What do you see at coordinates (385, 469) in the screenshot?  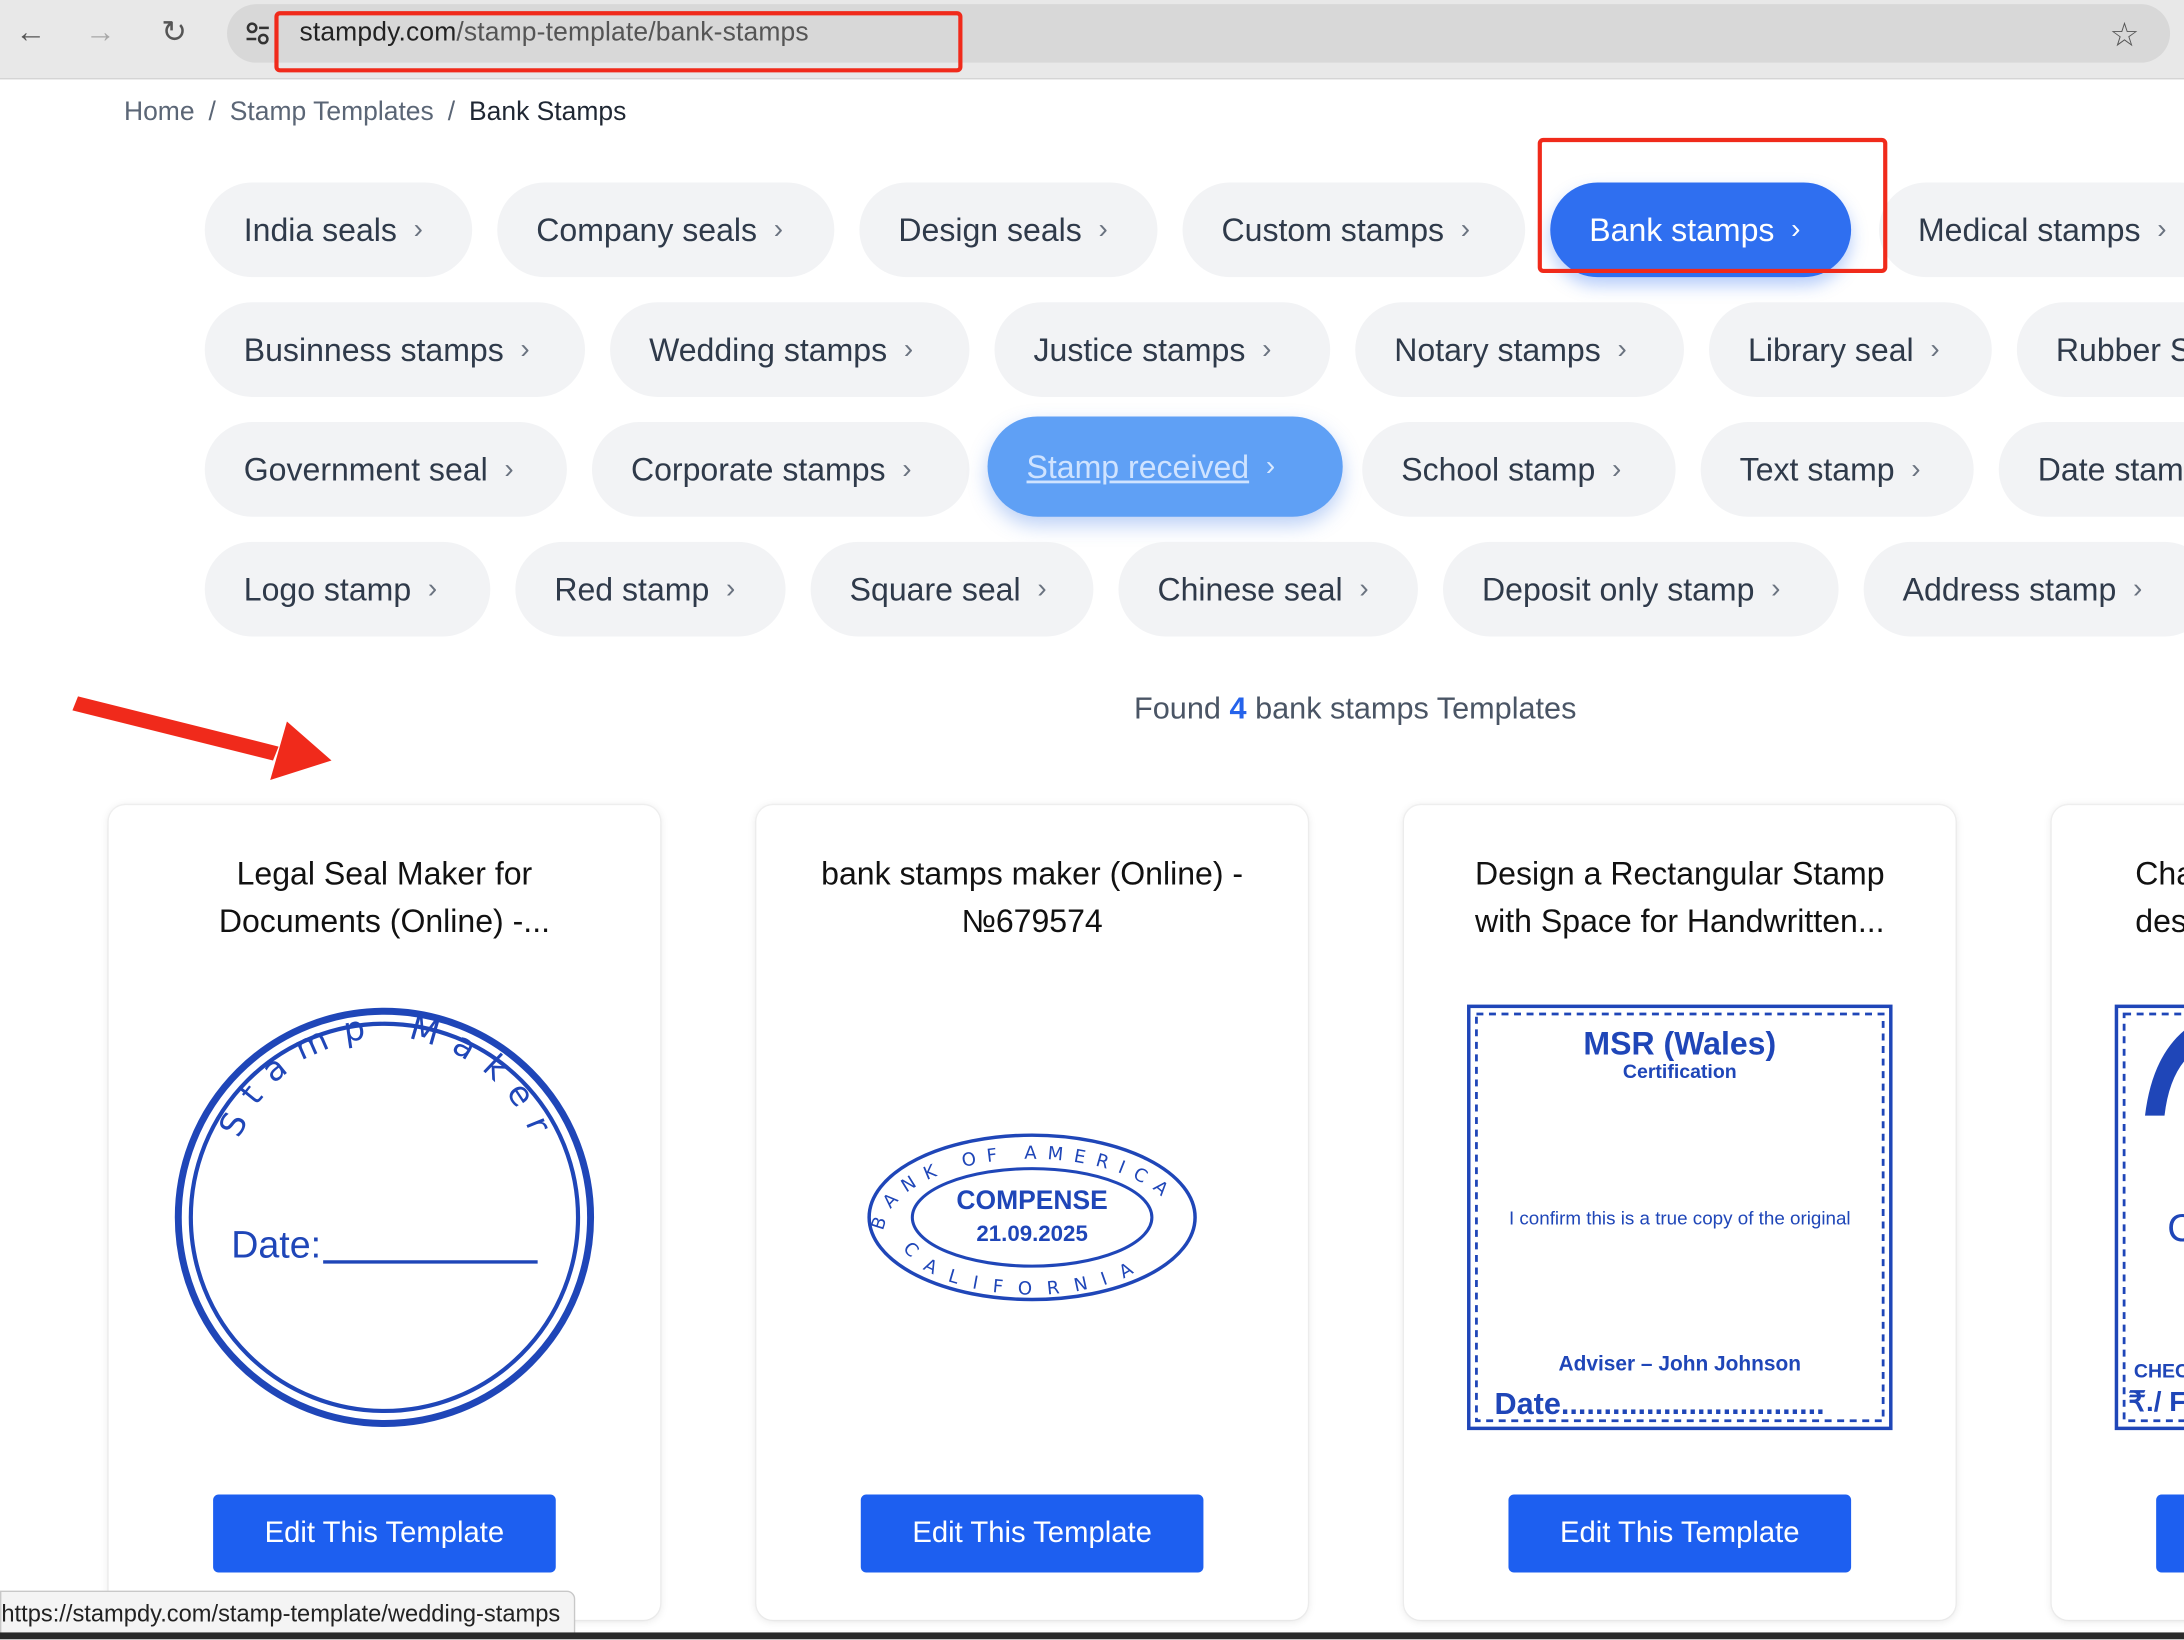 I see `chip-government-seal: Government seal ›` at bounding box center [385, 469].